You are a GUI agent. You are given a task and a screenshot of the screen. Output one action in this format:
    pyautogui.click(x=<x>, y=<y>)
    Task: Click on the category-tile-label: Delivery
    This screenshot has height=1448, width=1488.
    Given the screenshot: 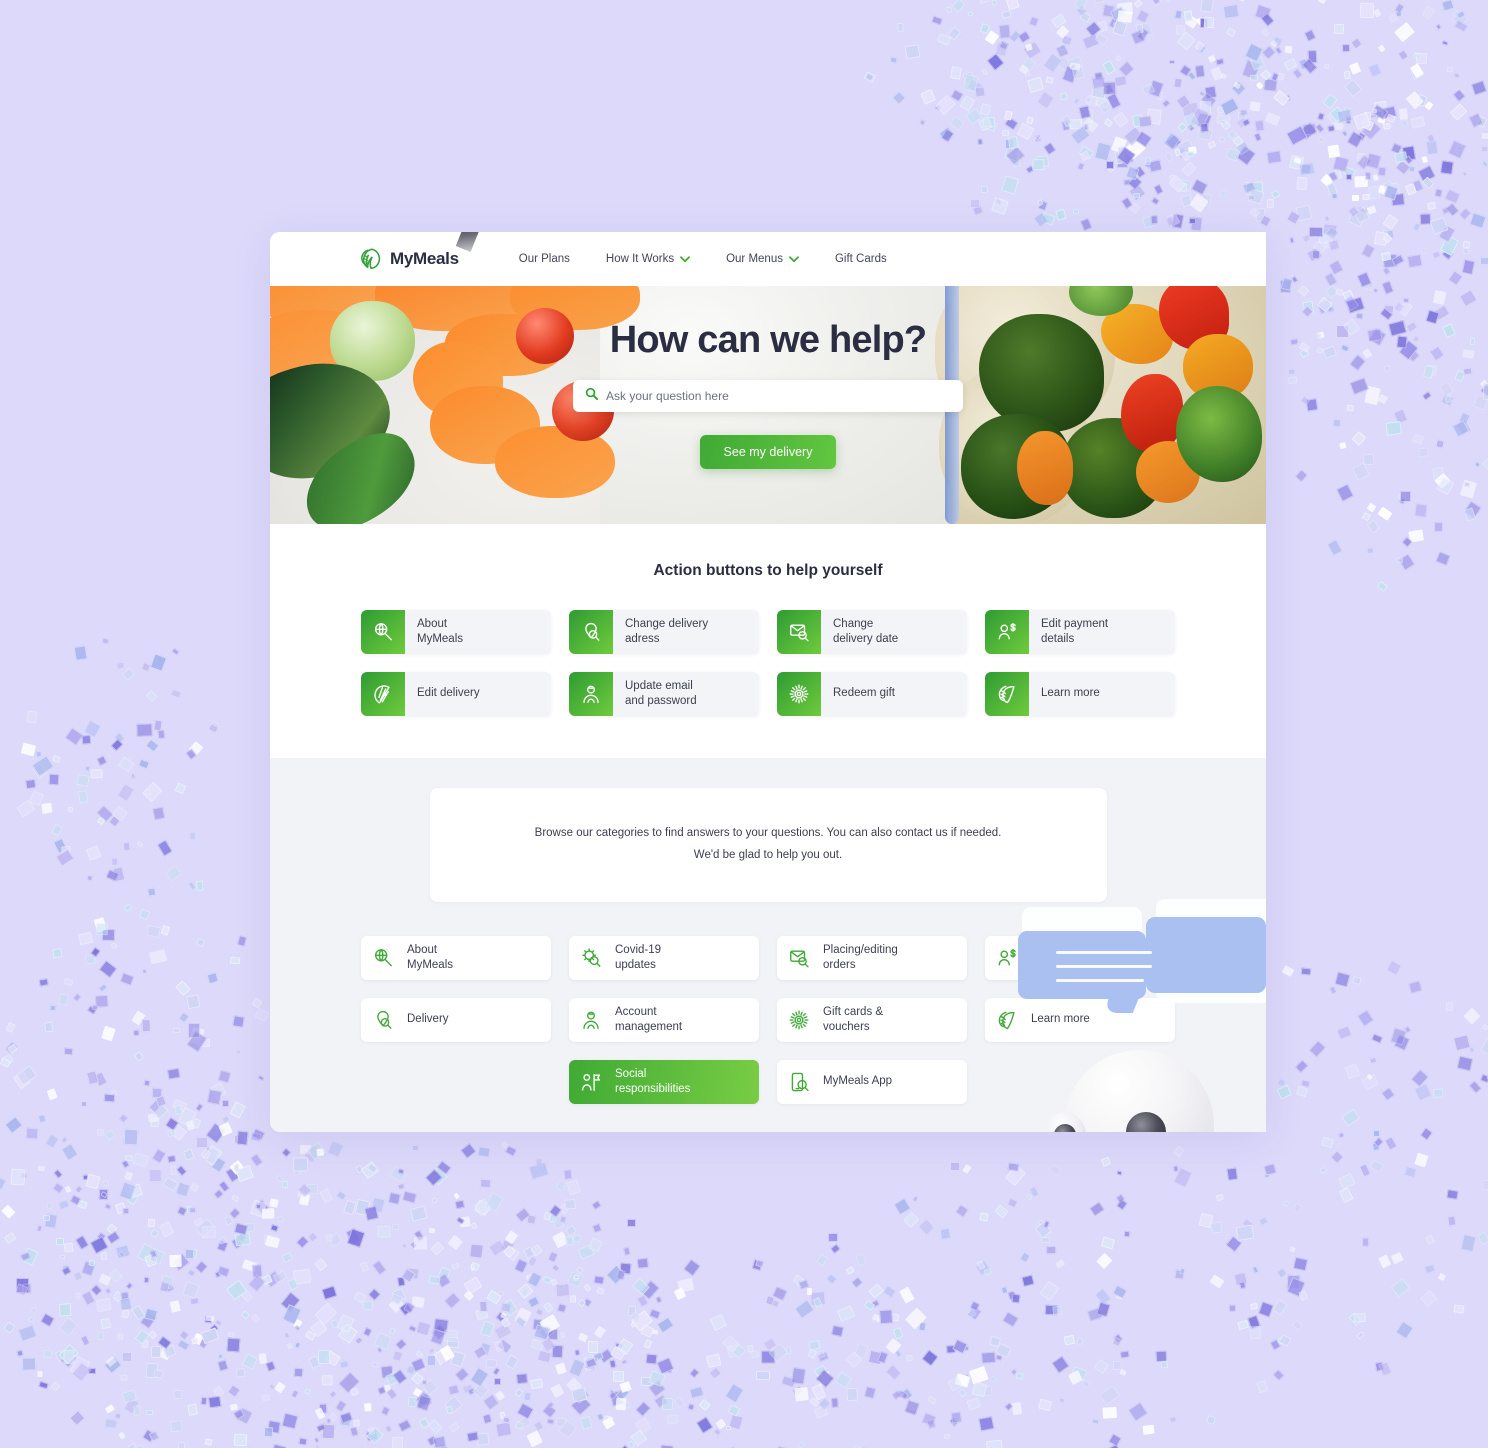 What is the action you would take?
    pyautogui.click(x=428, y=1019)
    